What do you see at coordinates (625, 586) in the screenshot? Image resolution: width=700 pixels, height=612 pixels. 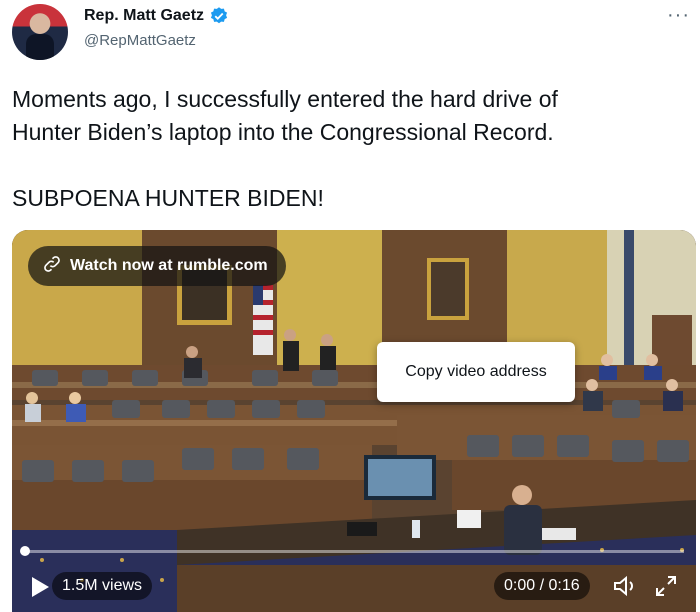 I see `volume-icon` at bounding box center [625, 586].